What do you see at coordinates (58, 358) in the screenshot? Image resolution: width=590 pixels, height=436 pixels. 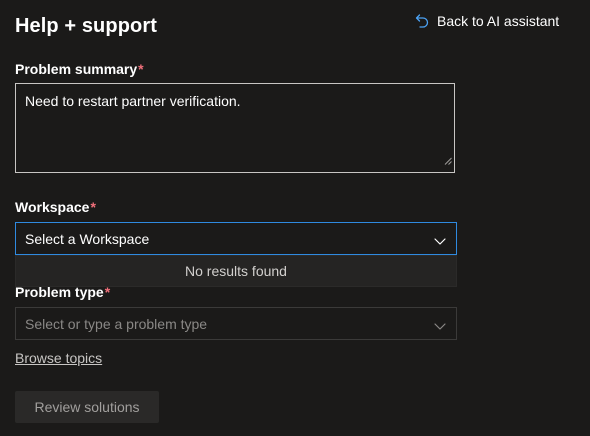 I see `browse-topics-link: Browse topics` at bounding box center [58, 358].